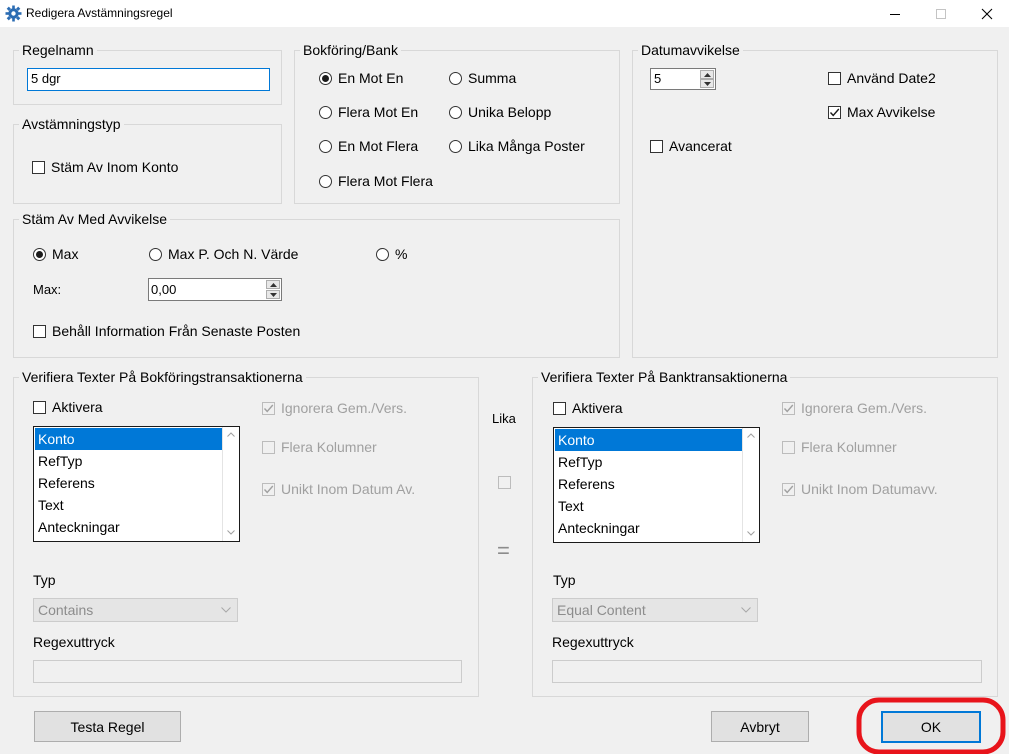 This screenshot has width=1009, height=754. Describe the element at coordinates (504, 418) in the screenshot. I see `lika-label: Lika` at that location.